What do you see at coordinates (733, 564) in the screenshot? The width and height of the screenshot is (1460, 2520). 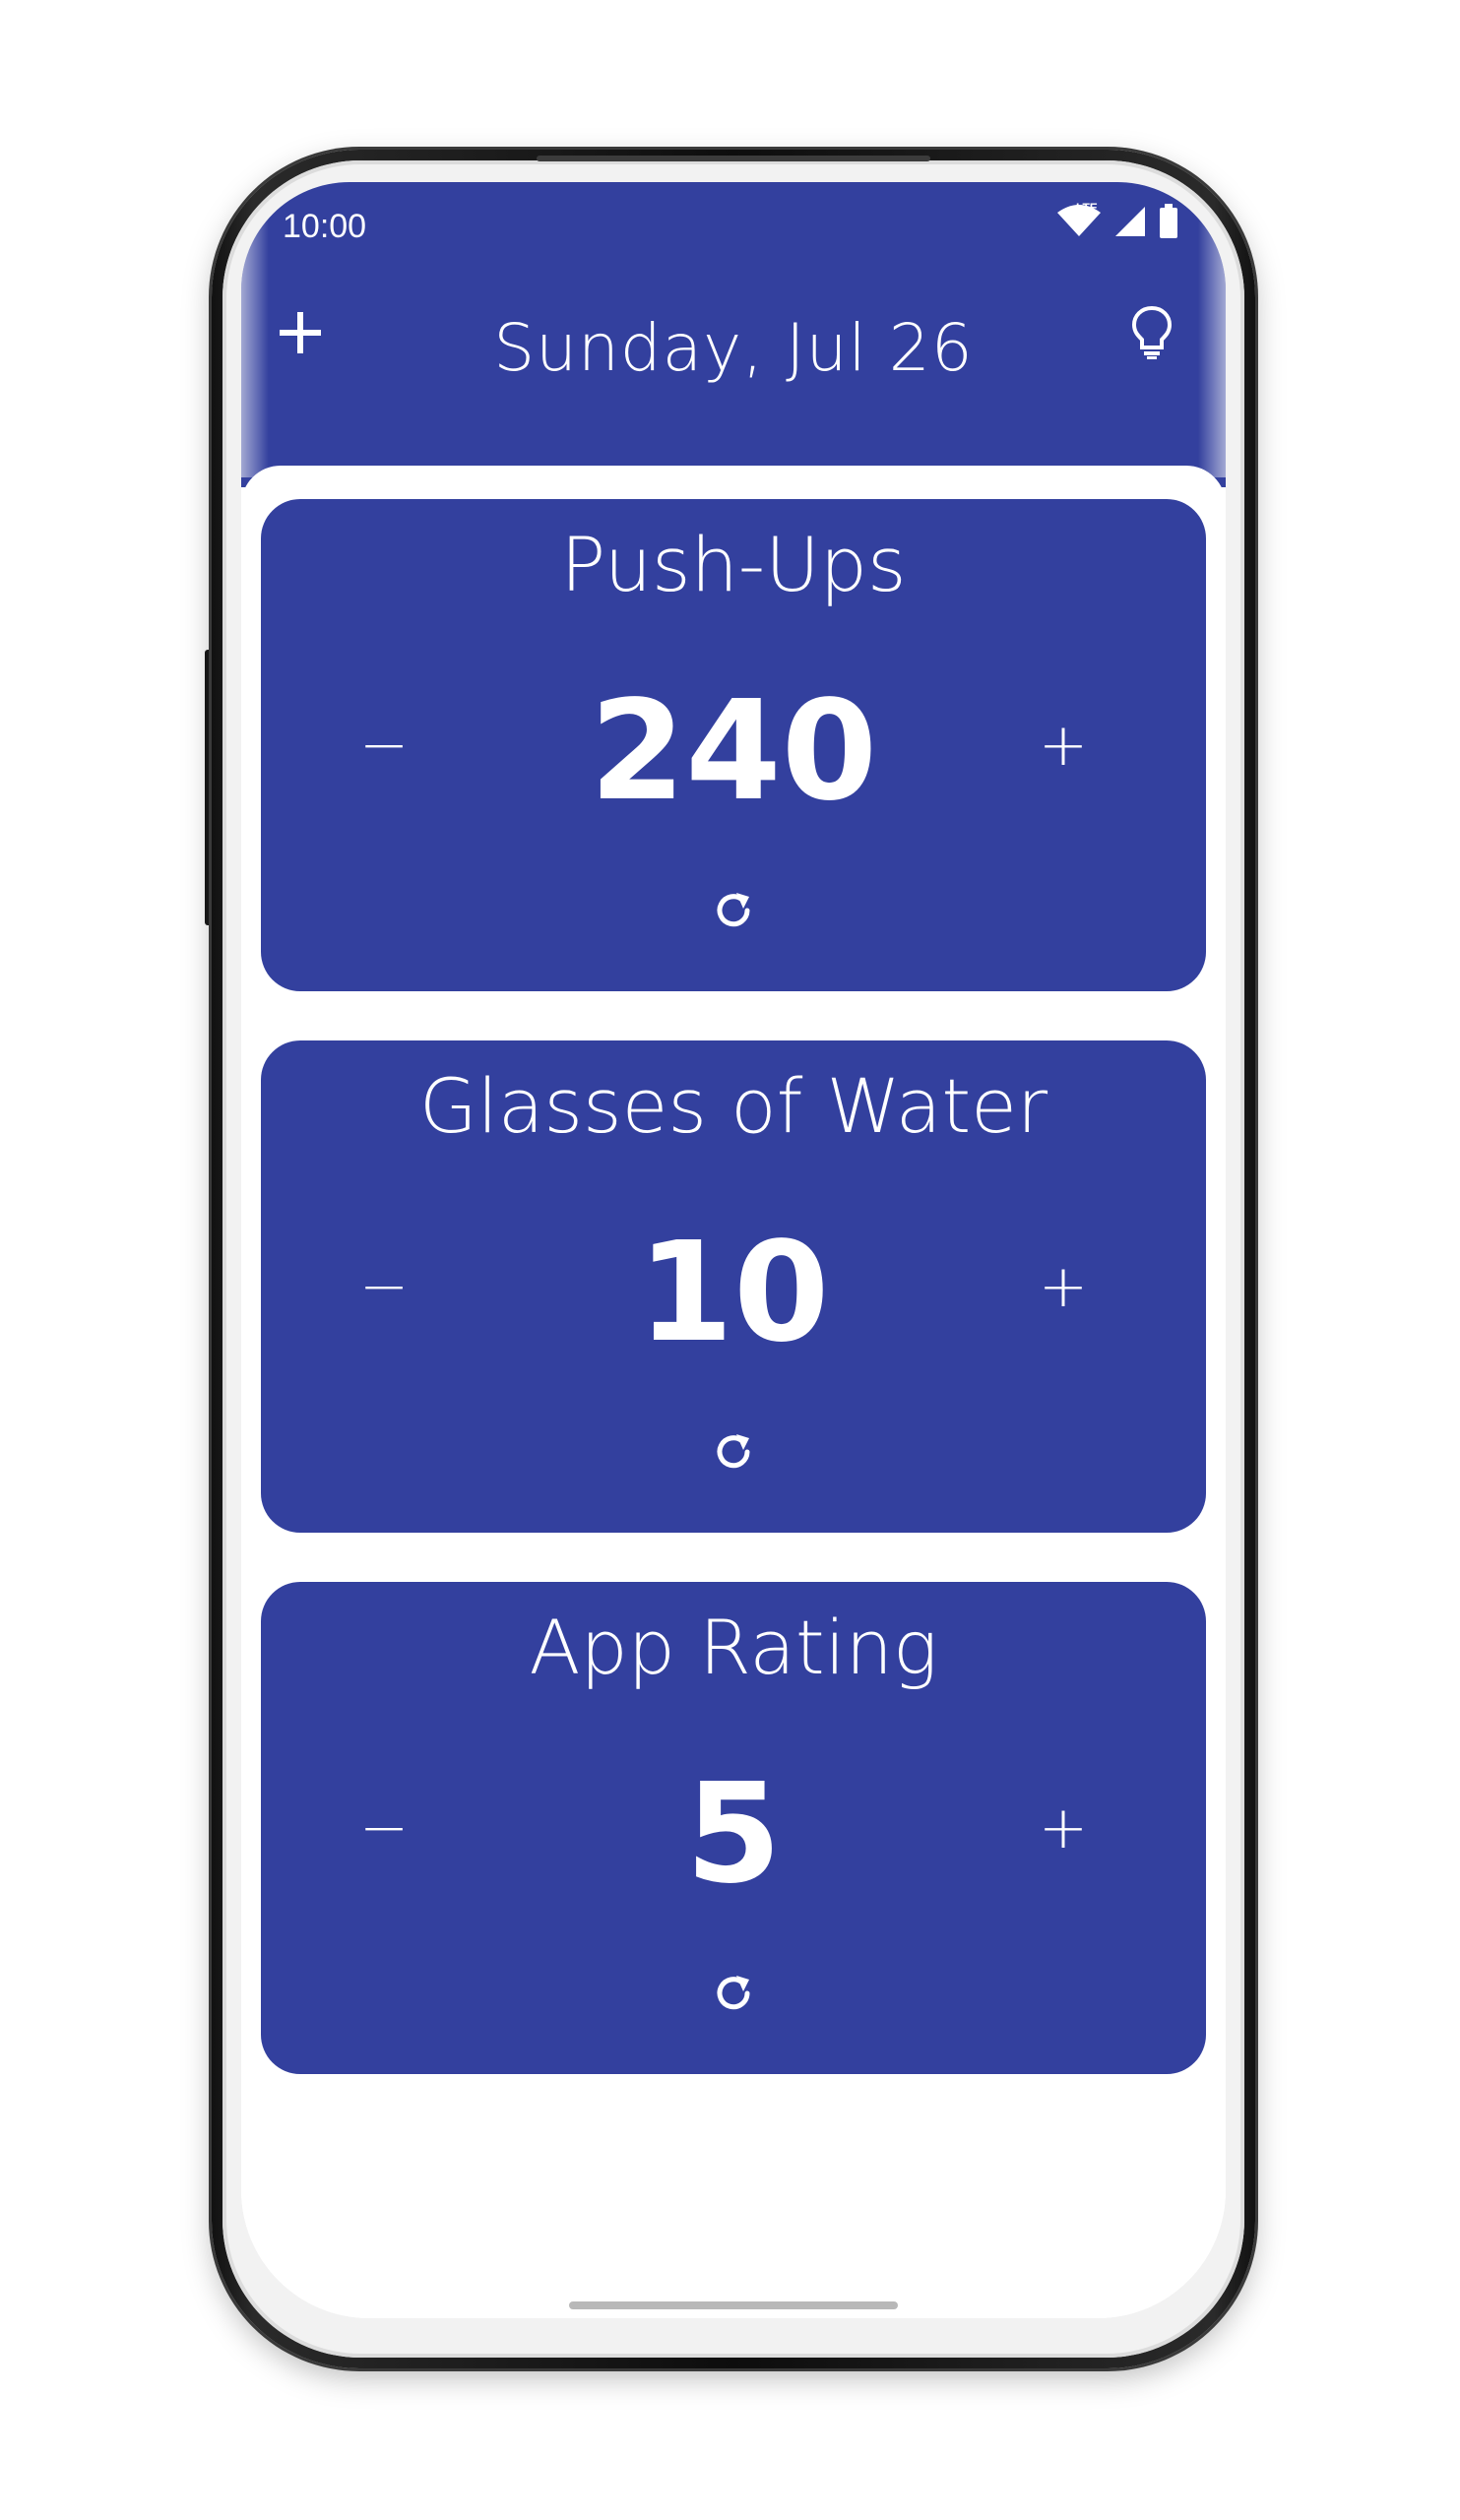 I see `counter-title: Push-Ups` at bounding box center [733, 564].